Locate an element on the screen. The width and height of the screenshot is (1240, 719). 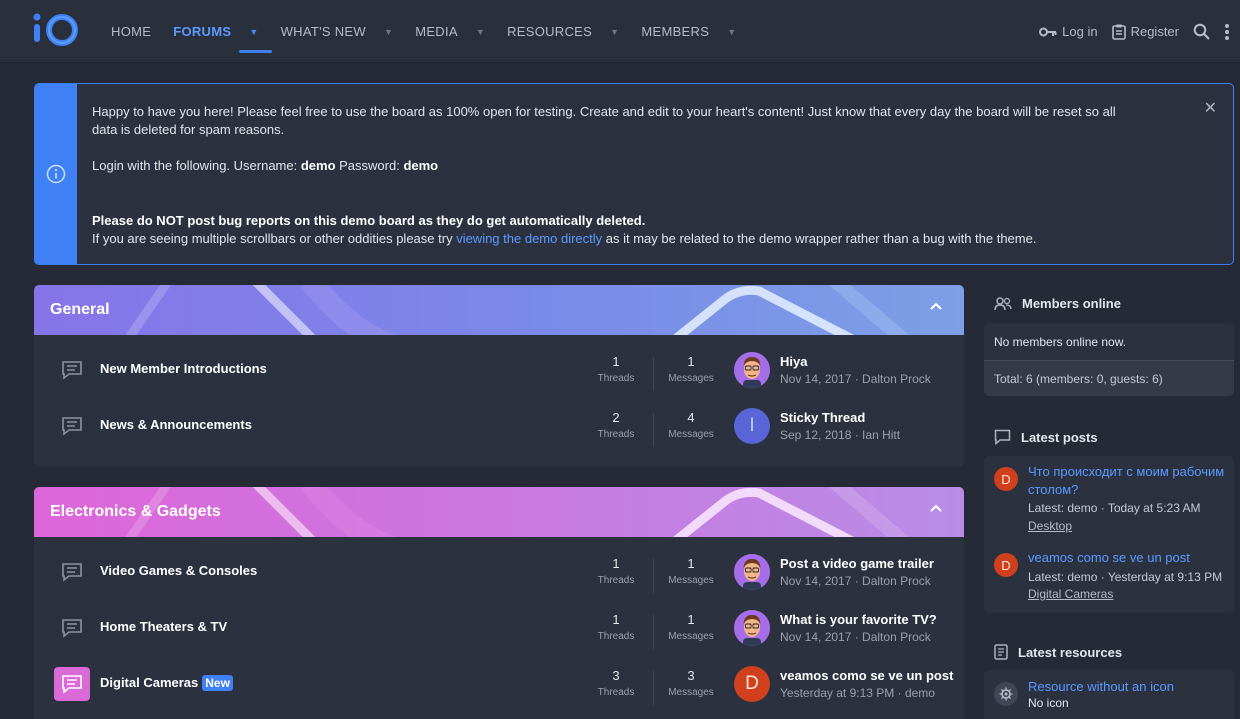
messages-stat: 3 Messages is located at coordinates (691, 685).